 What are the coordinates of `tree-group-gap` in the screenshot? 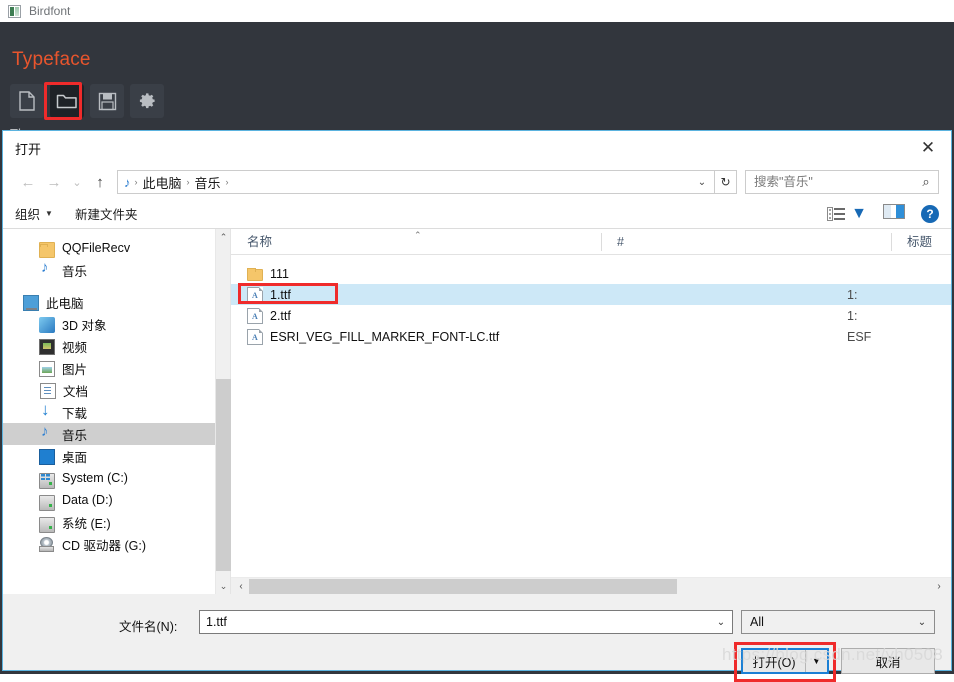 It's located at (109, 286).